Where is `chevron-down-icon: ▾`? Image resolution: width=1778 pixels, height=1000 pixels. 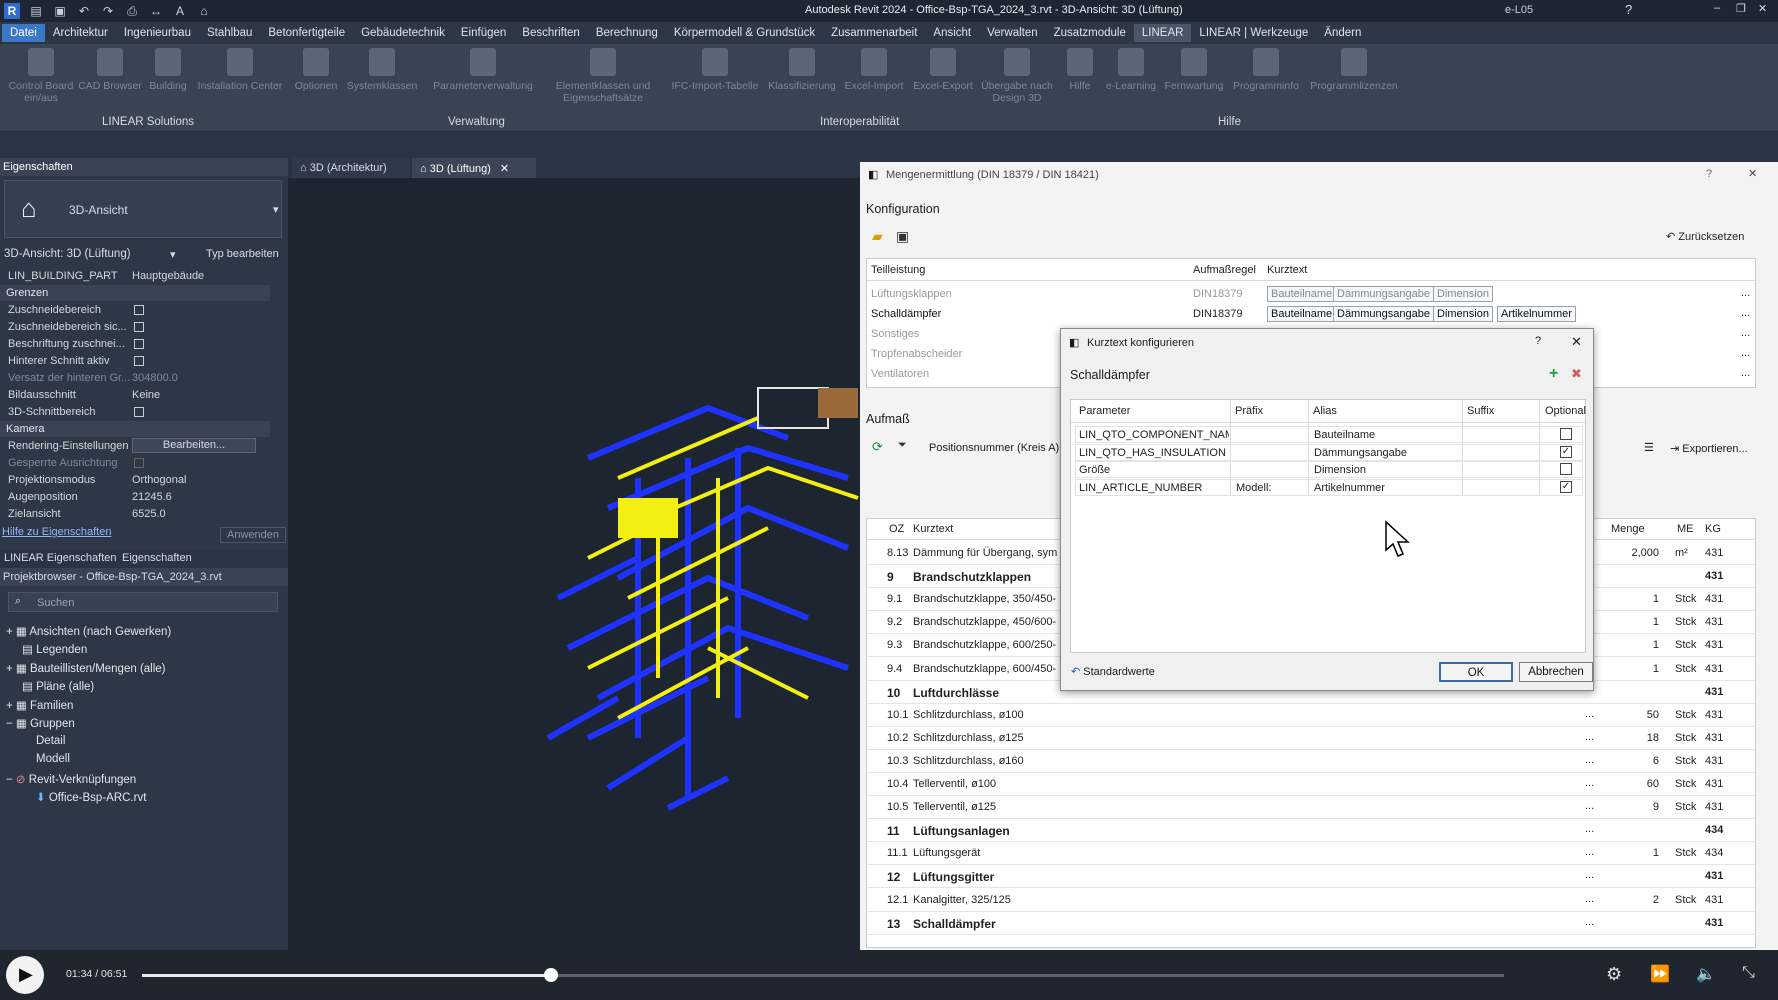
chevron-down-icon: ▾ is located at coordinates (173, 254).